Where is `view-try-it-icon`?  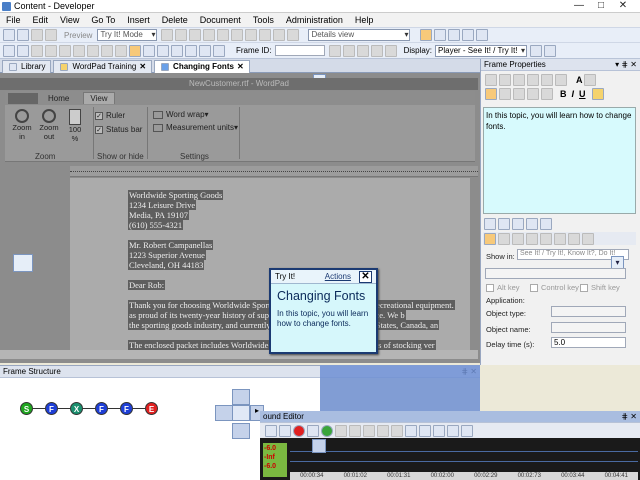
view-try-it-icon is located at coordinates (504, 223).